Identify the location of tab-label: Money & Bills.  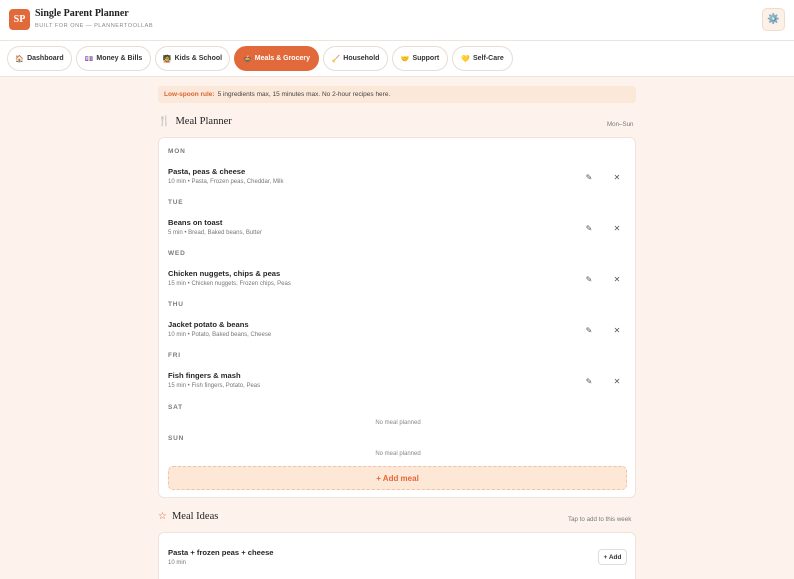
(119, 58).